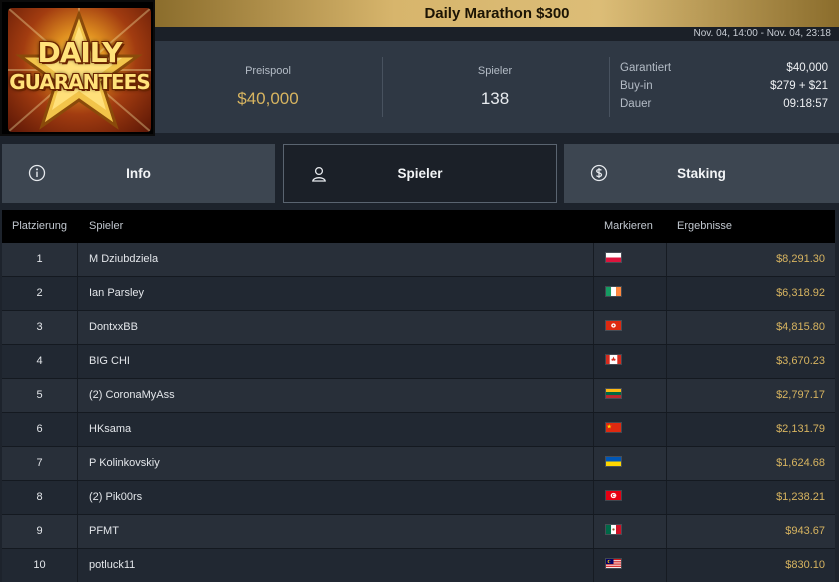  What do you see at coordinates (40, 429) in the screenshot?
I see `row-rank: 6` at bounding box center [40, 429].